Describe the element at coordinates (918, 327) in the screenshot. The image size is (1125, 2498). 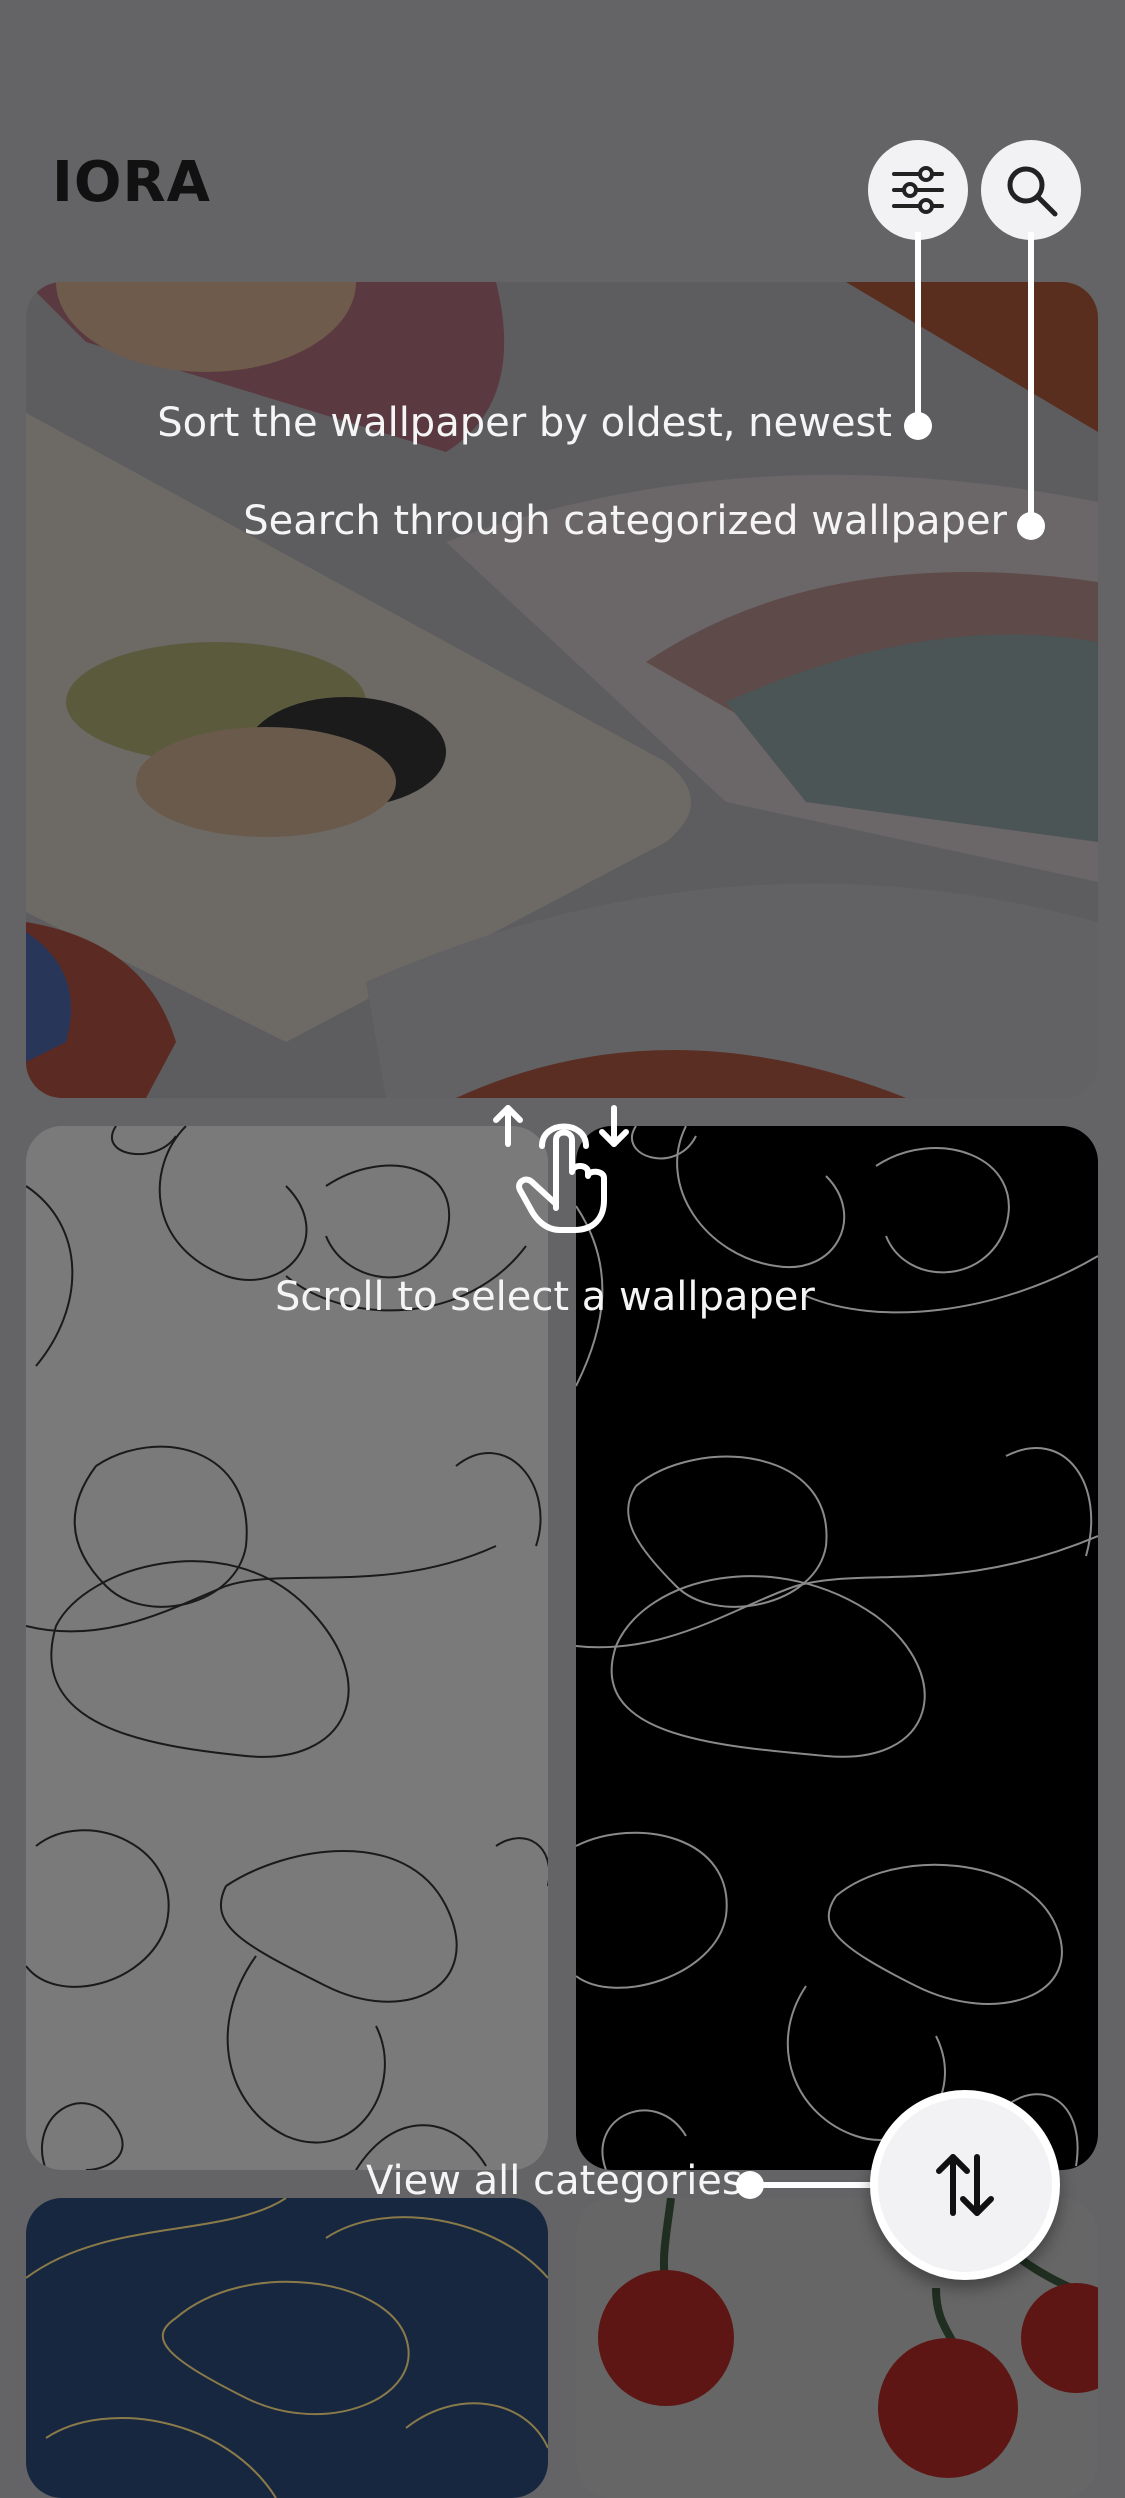
I see `filter-callout-line` at that location.